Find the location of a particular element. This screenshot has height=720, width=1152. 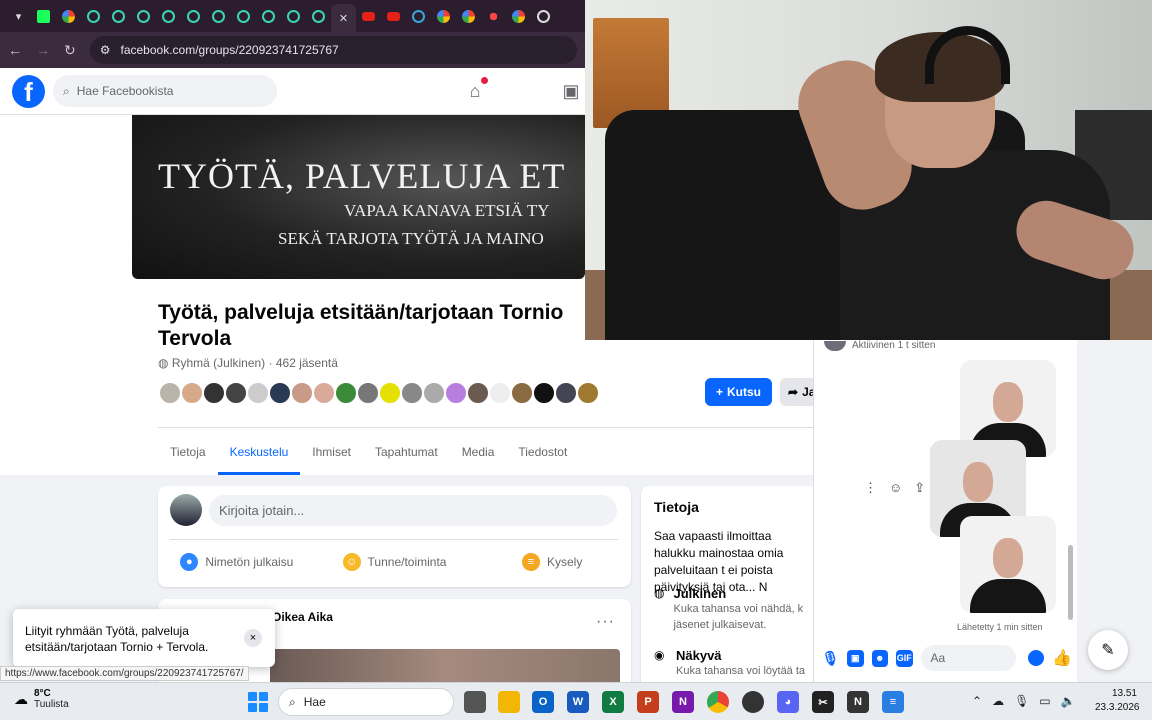

video-nav-icon: ▣ is located at coordinates (571, 91).